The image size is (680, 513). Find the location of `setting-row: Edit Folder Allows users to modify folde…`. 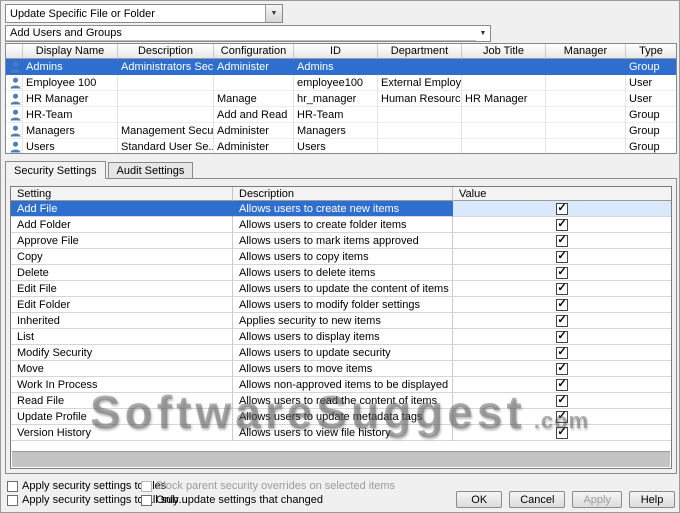

setting-row: Edit Folder Allows users to modify folde… is located at coordinates (341, 305).